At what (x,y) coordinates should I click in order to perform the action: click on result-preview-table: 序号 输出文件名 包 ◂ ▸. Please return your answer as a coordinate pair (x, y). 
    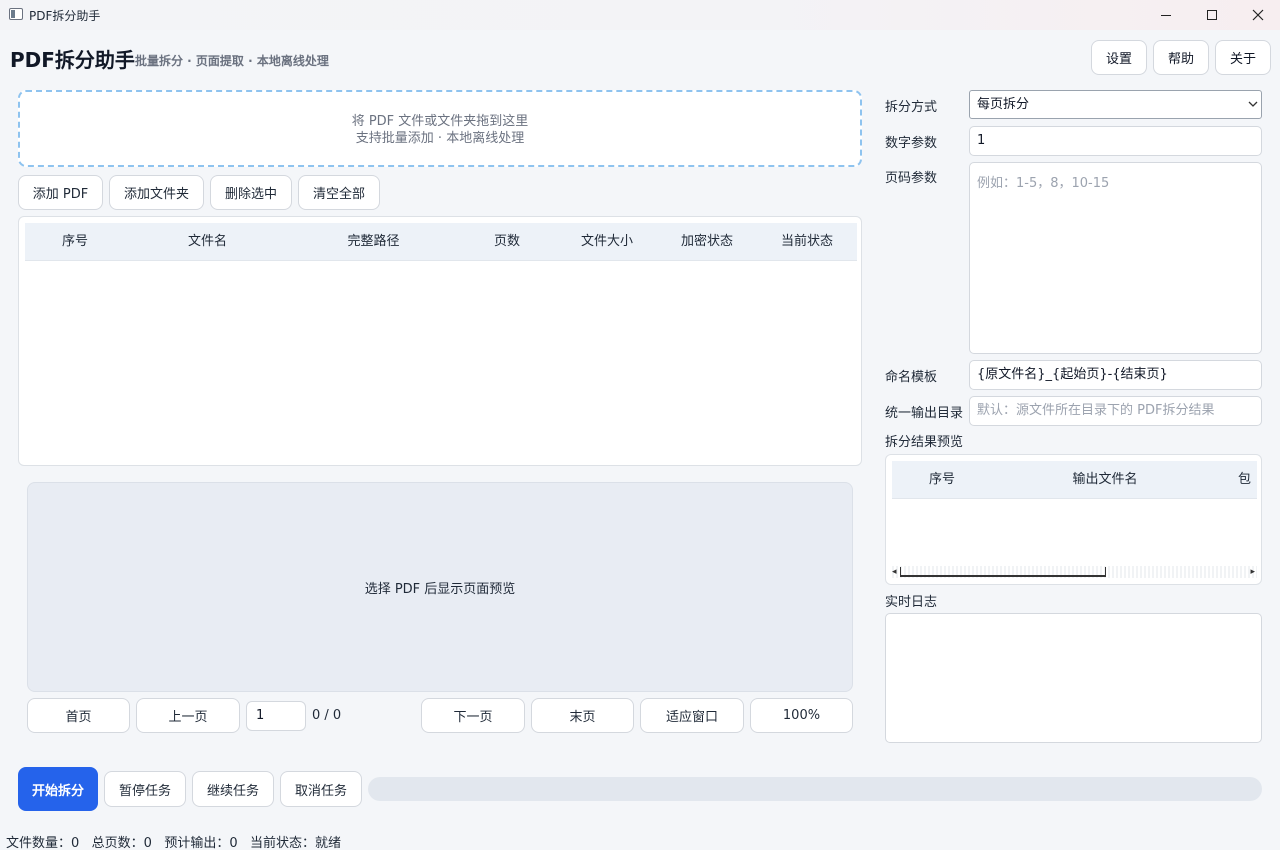
    Looking at the image, I should click on (1073, 519).